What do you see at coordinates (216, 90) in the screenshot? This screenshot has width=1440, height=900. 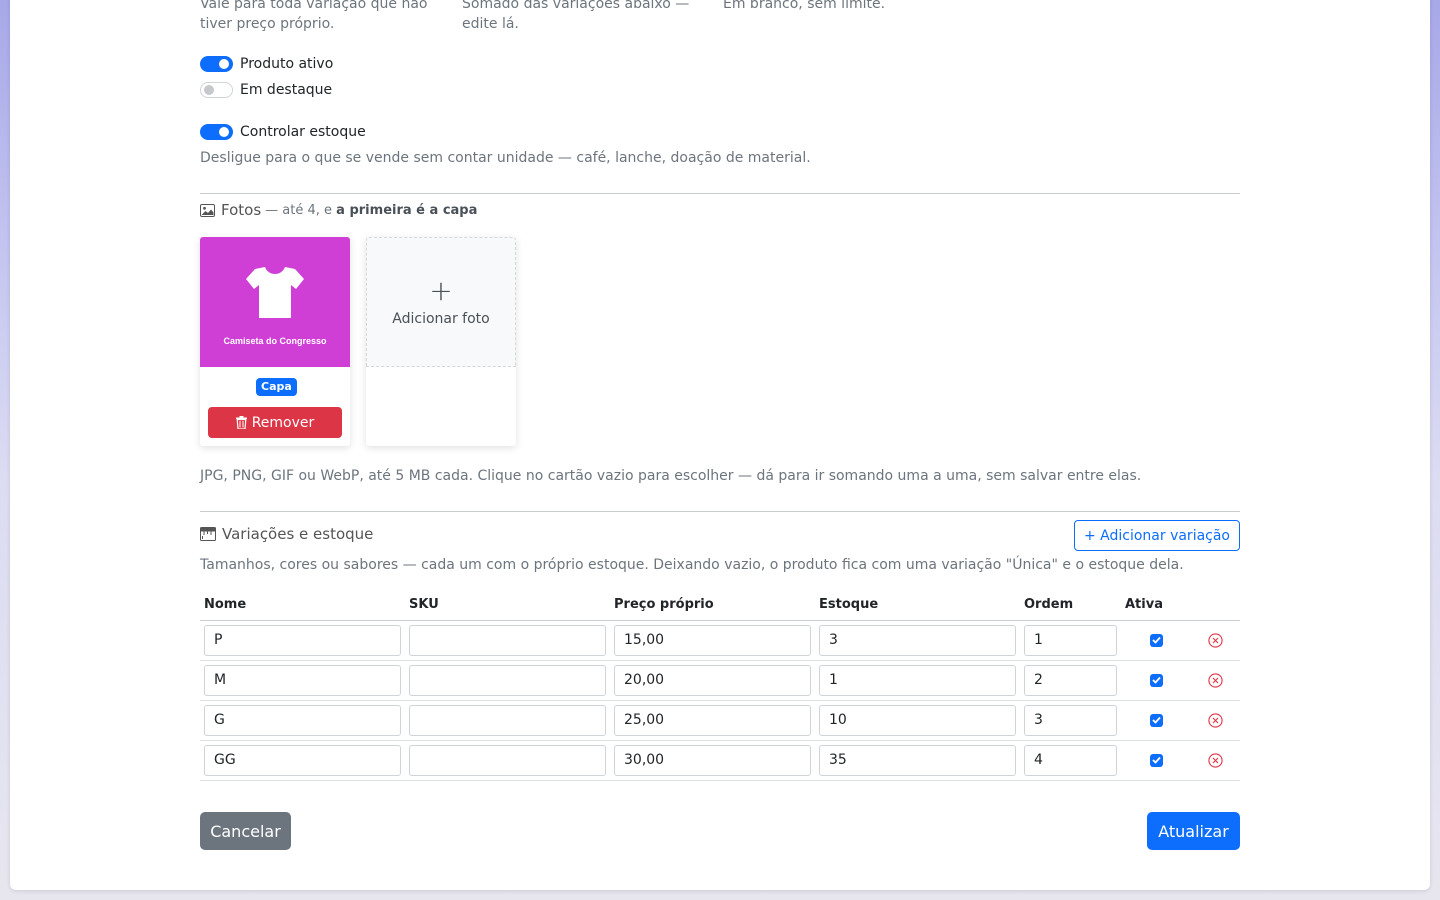 I see `featured-switch` at bounding box center [216, 90].